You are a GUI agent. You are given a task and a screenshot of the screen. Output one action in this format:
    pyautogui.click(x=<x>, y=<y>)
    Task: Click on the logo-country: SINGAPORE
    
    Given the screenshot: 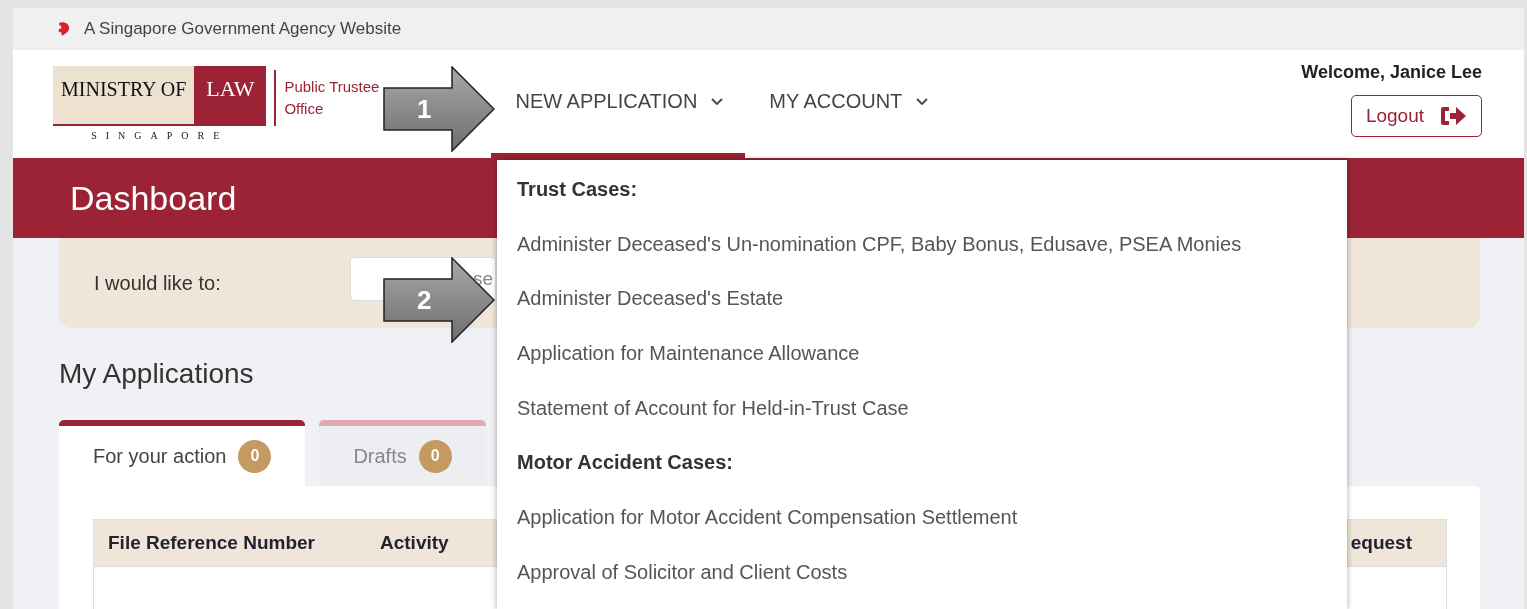 What is the action you would take?
    pyautogui.click(x=160, y=135)
    